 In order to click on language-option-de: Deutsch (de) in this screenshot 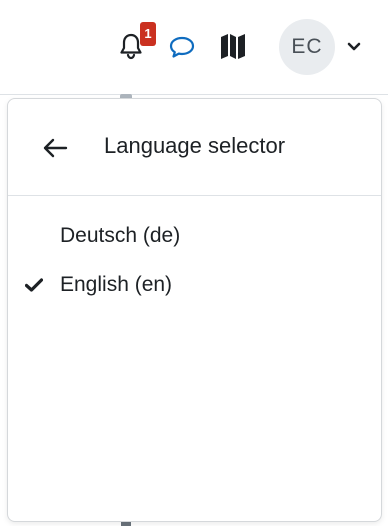, I will do `click(194, 236)`.